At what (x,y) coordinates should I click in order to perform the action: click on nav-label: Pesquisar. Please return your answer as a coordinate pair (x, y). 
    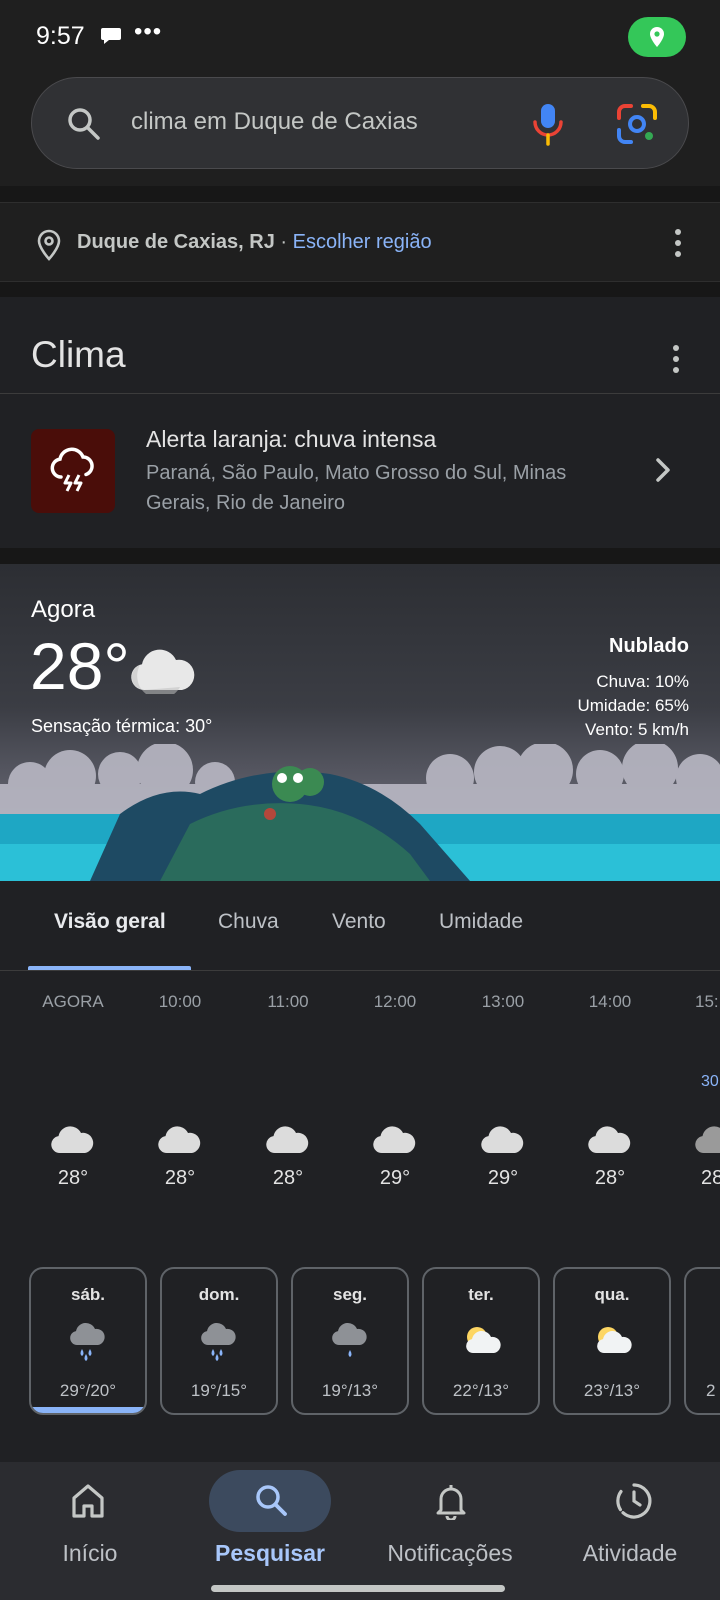
    Looking at the image, I should click on (270, 1553).